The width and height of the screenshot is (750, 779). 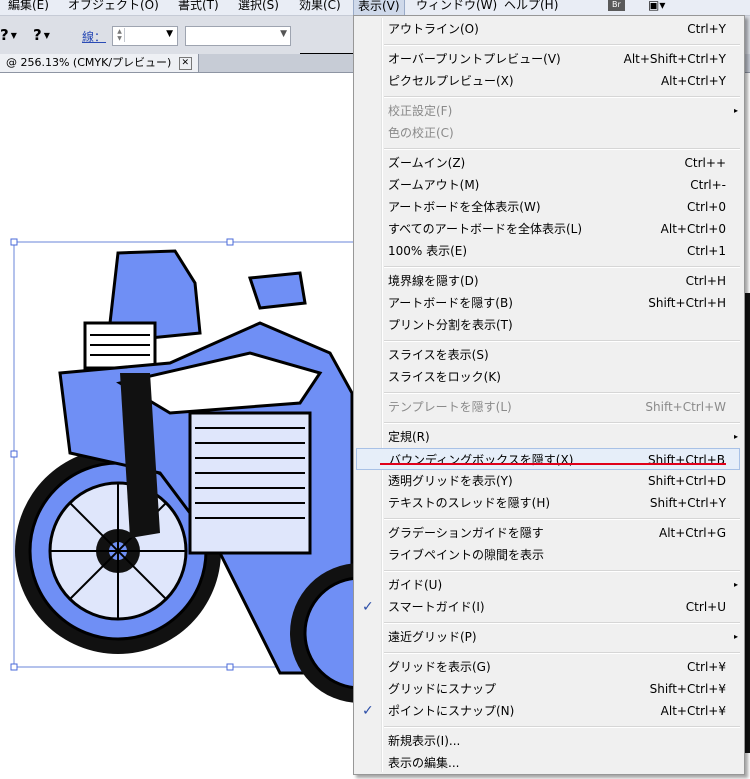 What do you see at coordinates (706, 667) in the screenshot?
I see `menu-item-shortcut: Ctrl+¥` at bounding box center [706, 667].